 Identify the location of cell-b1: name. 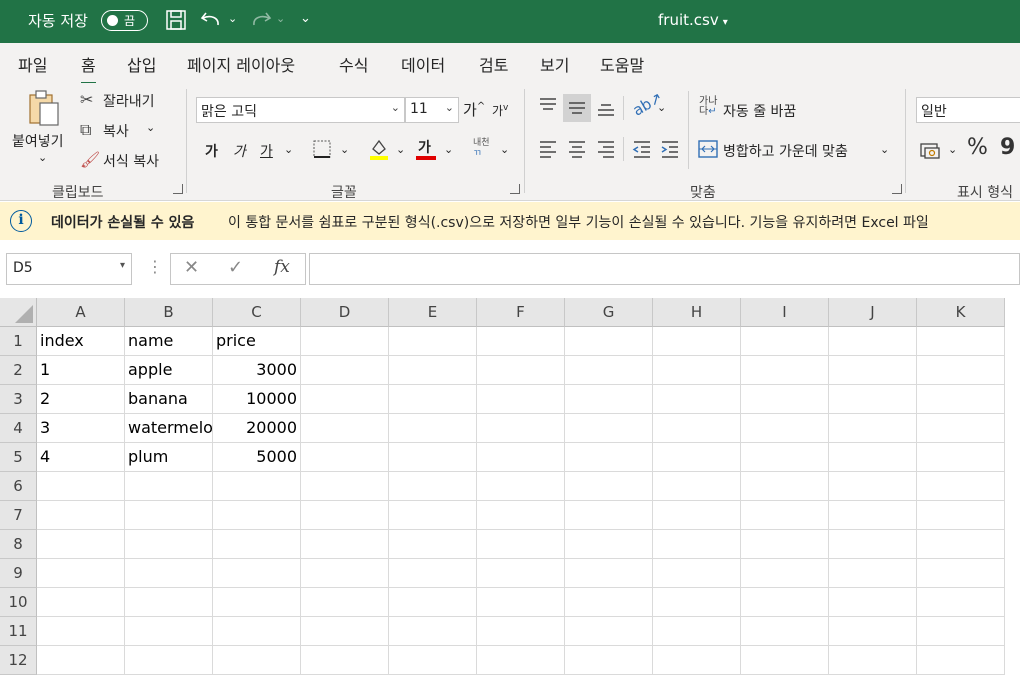
(169, 341).